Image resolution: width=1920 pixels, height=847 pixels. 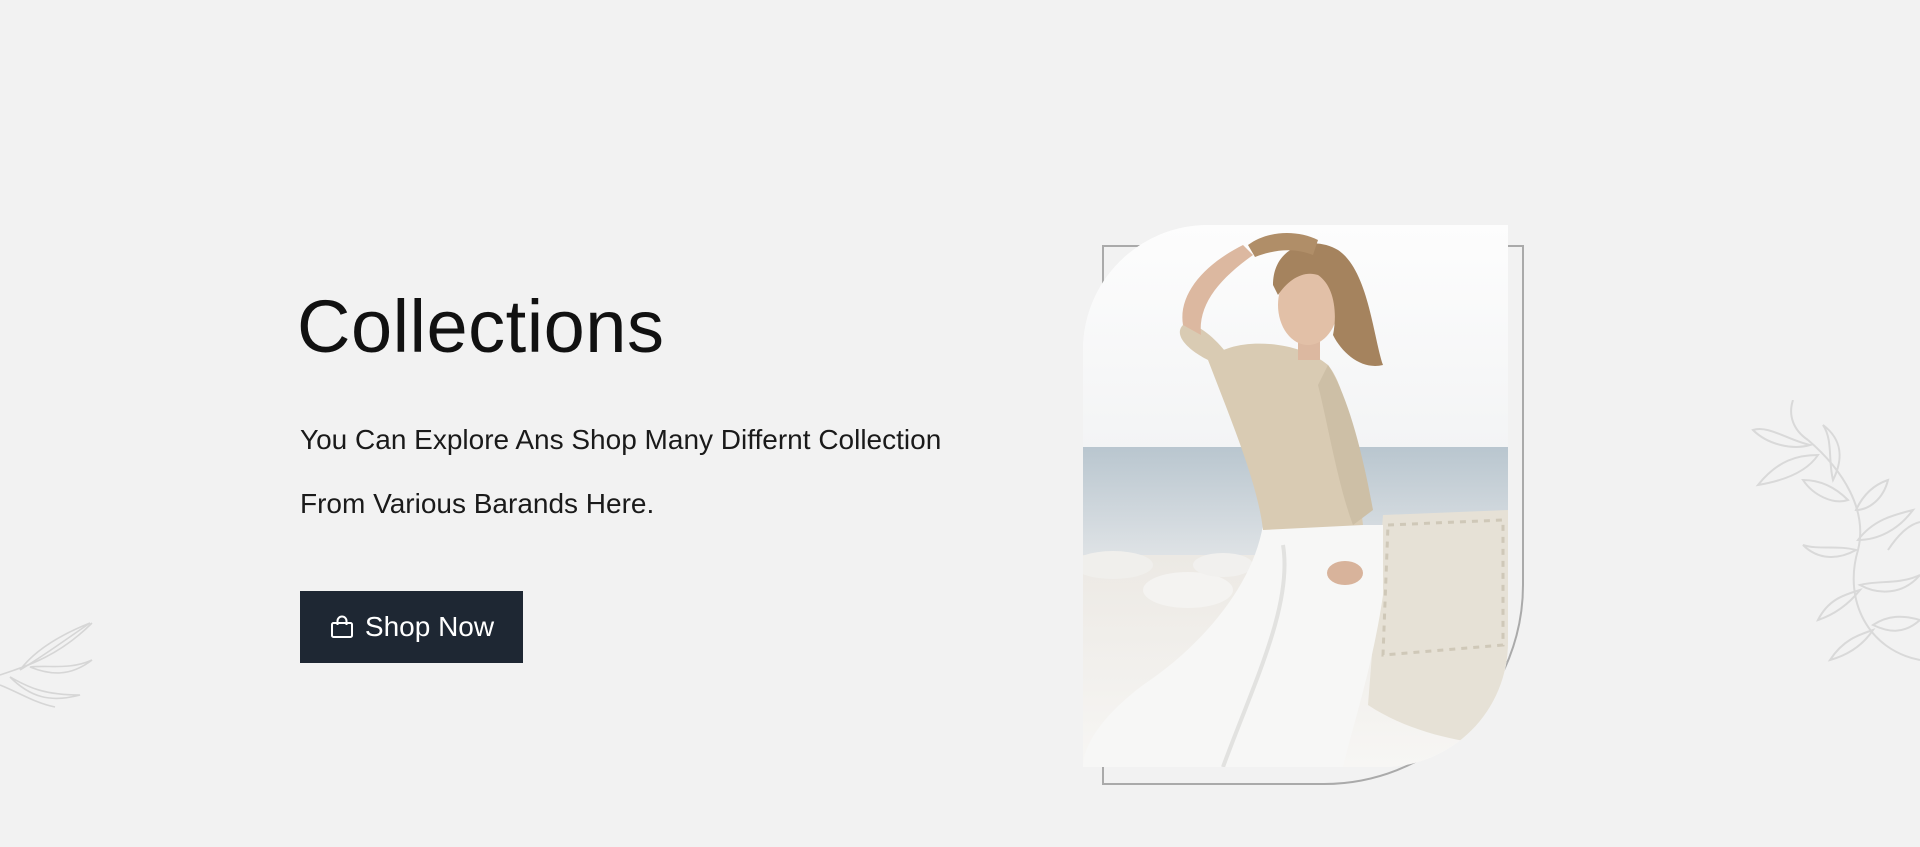 I want to click on leaf-vine-icon, so click(x=1835, y=531).